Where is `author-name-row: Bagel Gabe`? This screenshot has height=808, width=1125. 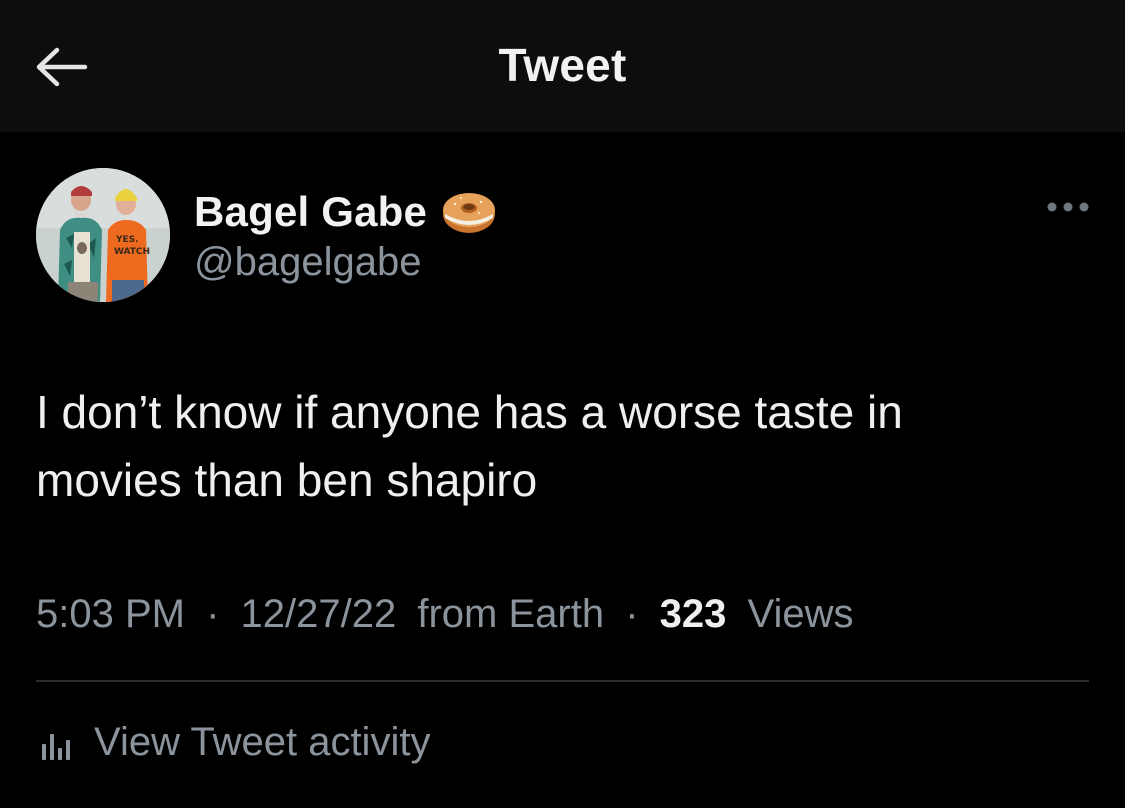 author-name-row: Bagel Gabe is located at coordinates (346, 212).